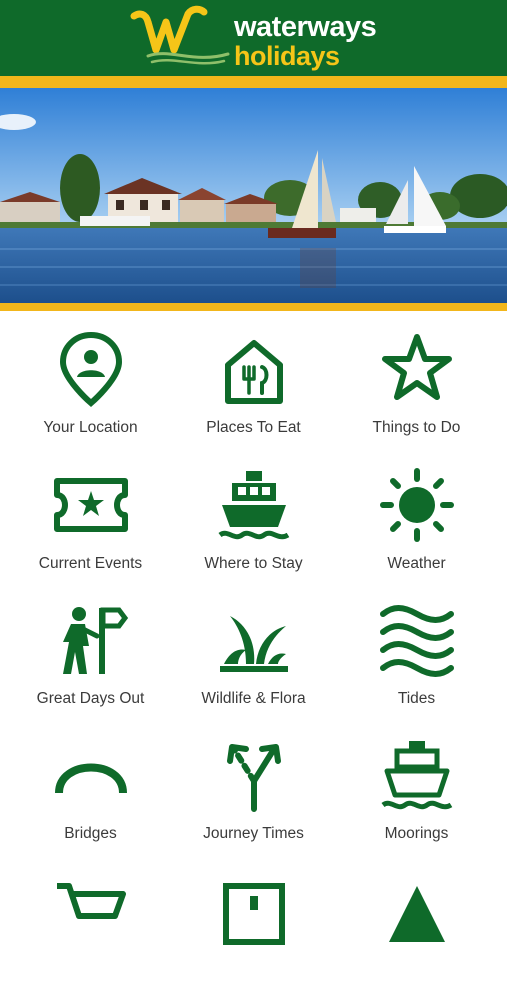 Image resolution: width=507 pixels, height=991 pixels. I want to click on menu-item-wildlife-flora: Wildlife & Flora, so click(253, 653).